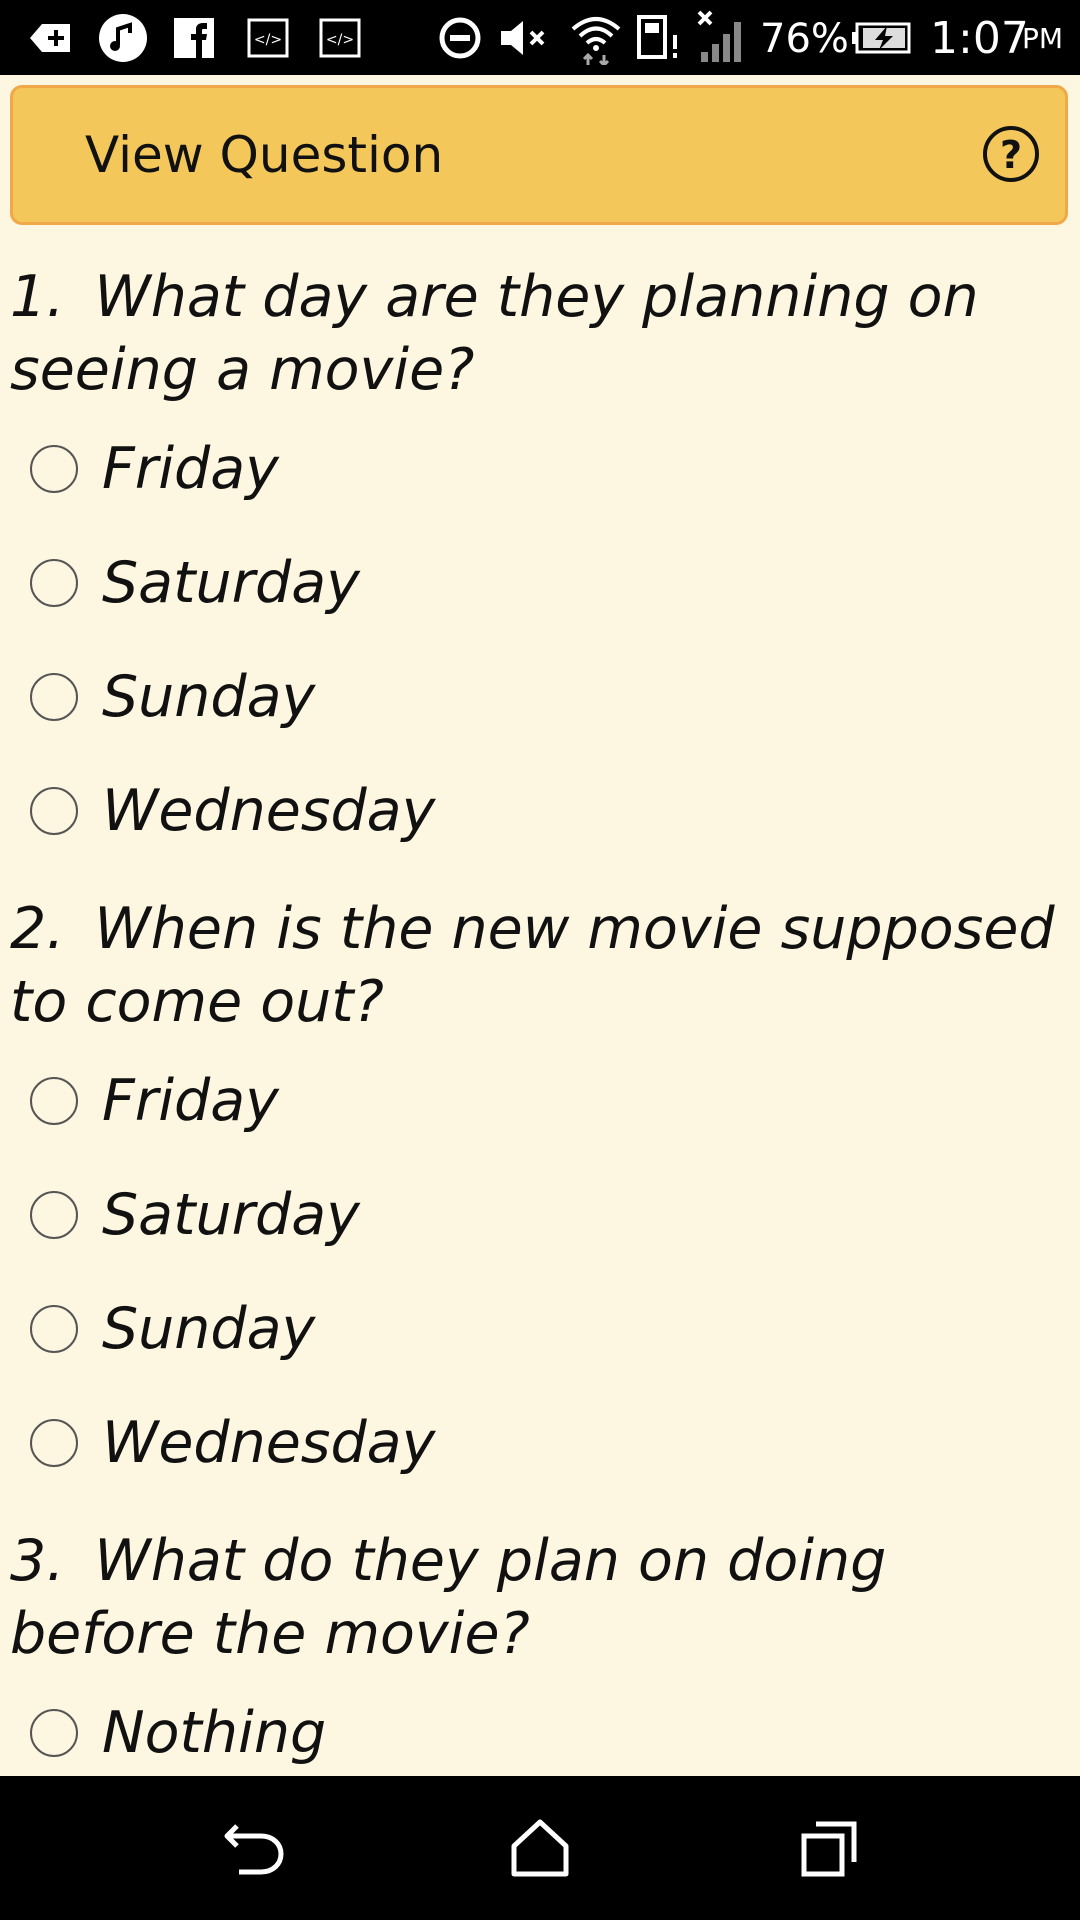 The image size is (1080, 1920). Describe the element at coordinates (596, 38) in the screenshot. I see `wifi-icon` at that location.